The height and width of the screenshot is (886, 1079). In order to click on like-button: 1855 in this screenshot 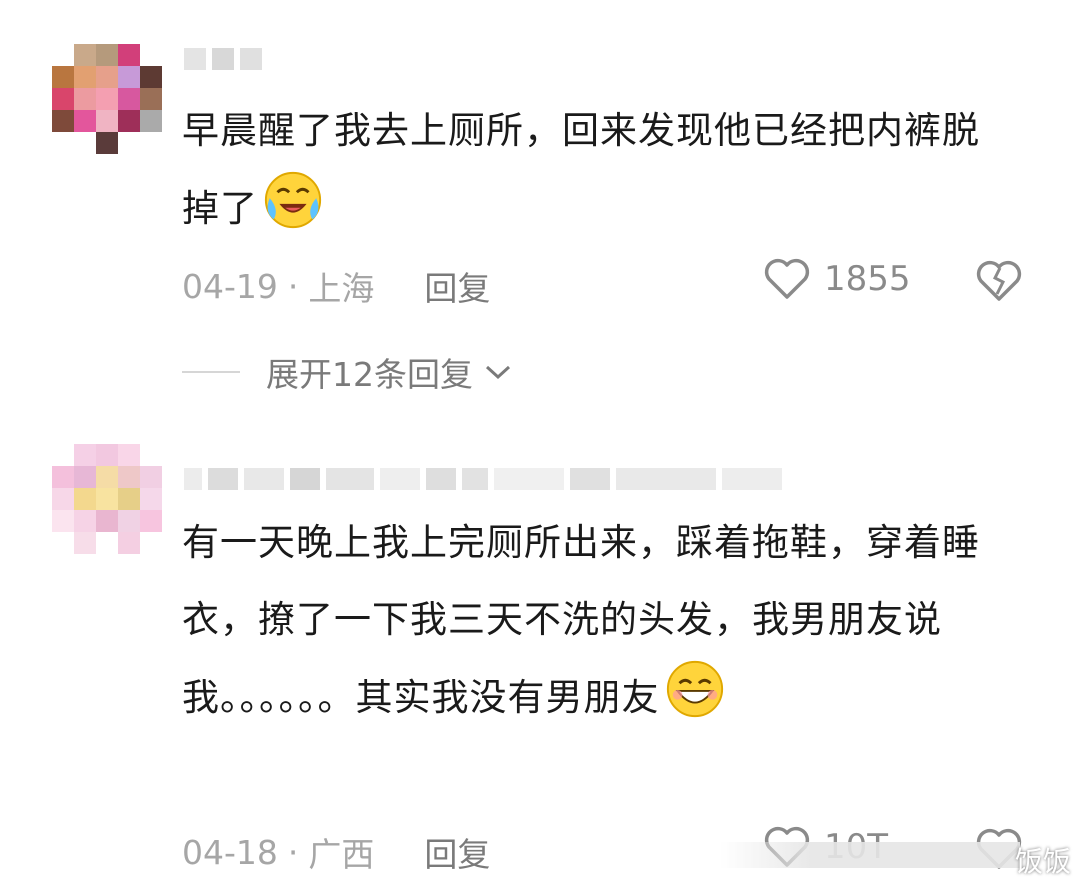, I will do `click(837, 279)`.